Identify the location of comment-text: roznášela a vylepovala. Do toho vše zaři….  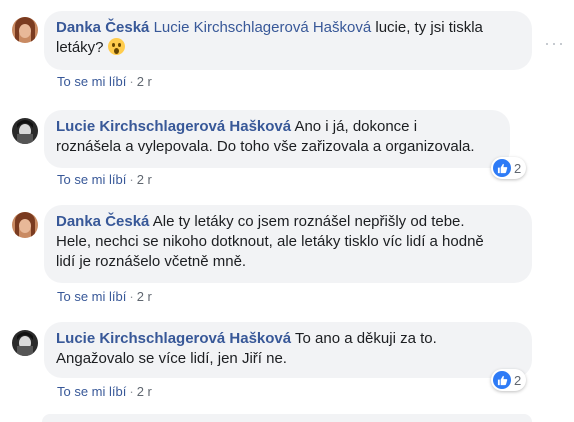
(265, 146).